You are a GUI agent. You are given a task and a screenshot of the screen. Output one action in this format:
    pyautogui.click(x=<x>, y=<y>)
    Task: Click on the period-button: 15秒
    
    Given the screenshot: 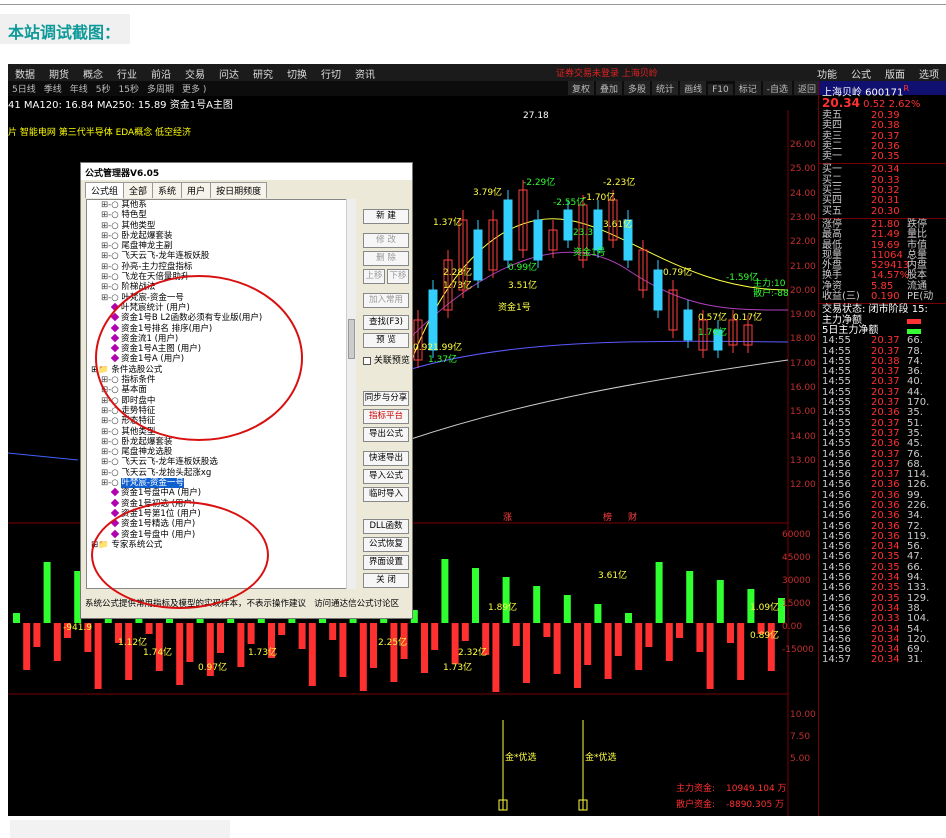 What is the action you would take?
    pyautogui.click(x=129, y=88)
    